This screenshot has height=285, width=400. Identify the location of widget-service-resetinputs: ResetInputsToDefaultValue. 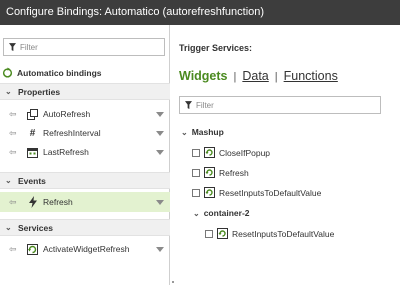
(256, 192).